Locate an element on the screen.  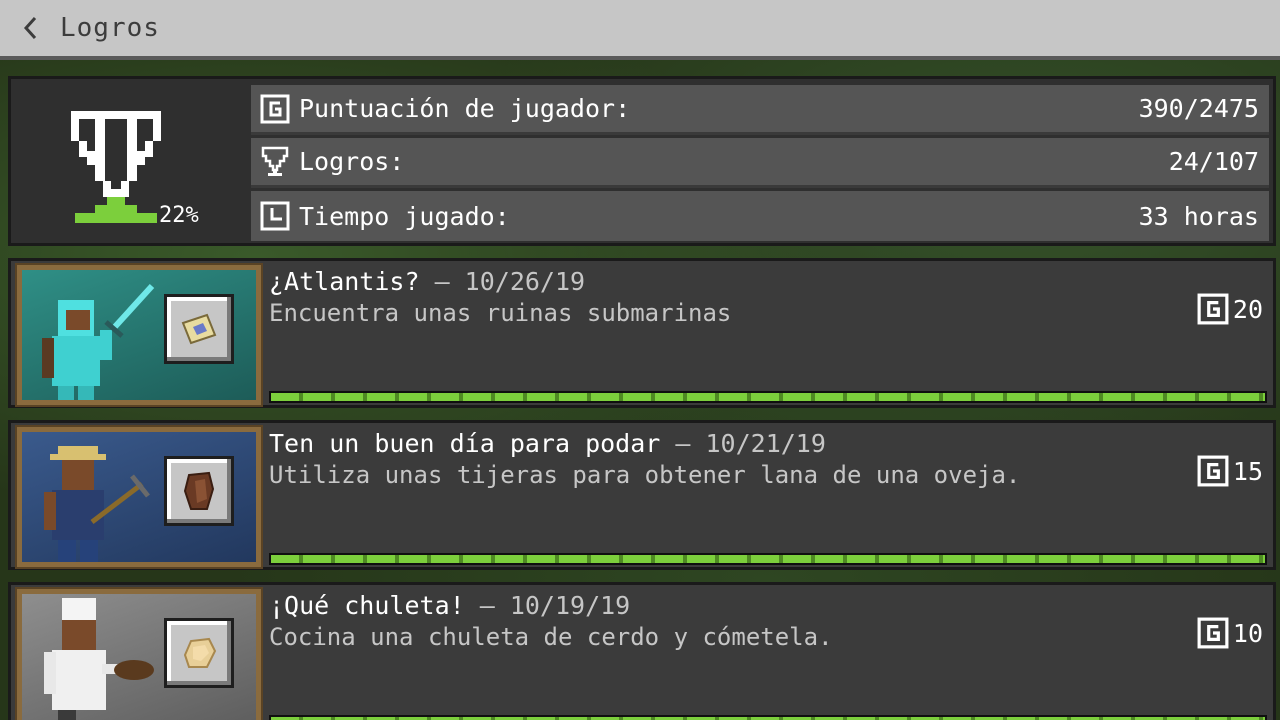
achievement-description: Encuentra unas ruinas submarinas is located at coordinates (500, 313).